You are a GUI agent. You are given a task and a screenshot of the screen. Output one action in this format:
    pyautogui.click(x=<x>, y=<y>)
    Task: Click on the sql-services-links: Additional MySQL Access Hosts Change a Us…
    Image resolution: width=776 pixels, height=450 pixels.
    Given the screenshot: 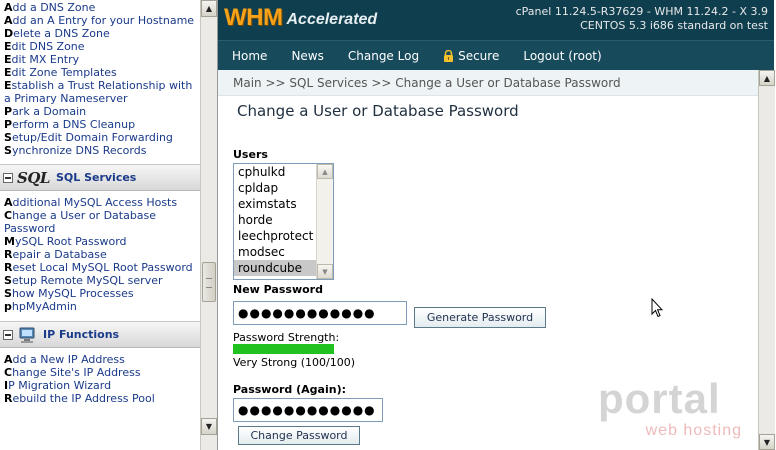 What is the action you would take?
    pyautogui.click(x=100, y=254)
    